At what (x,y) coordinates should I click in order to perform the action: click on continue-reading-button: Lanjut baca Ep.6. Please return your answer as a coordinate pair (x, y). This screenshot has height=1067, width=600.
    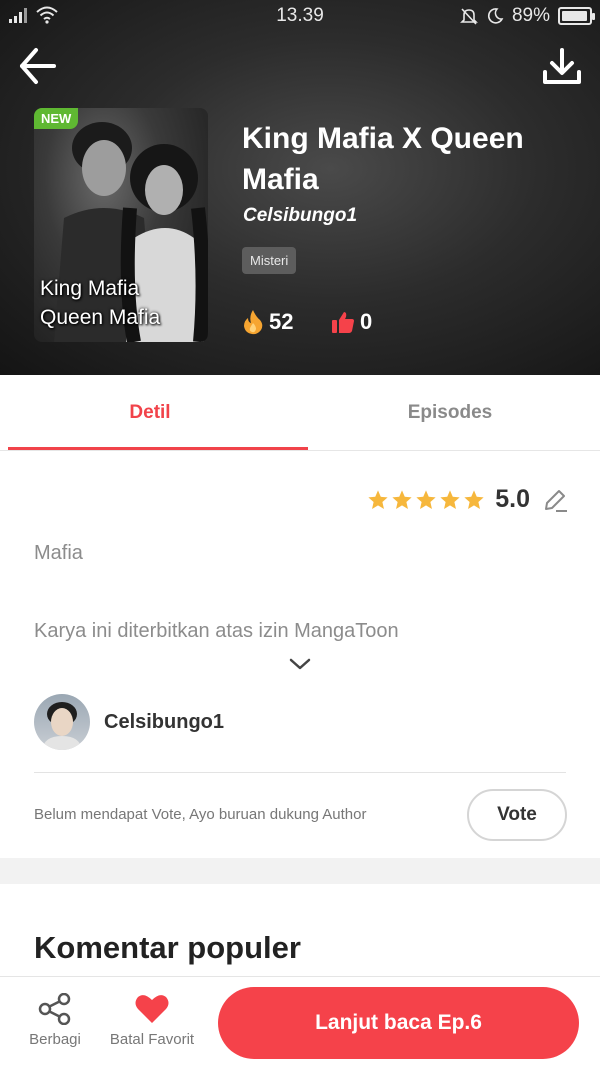
    Looking at the image, I should click on (398, 1023).